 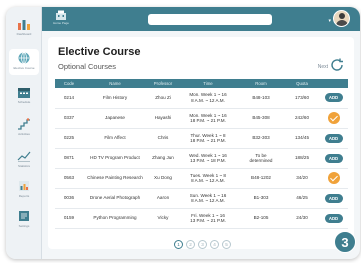 I want to click on page-button-2: 2, so click(x=190, y=244).